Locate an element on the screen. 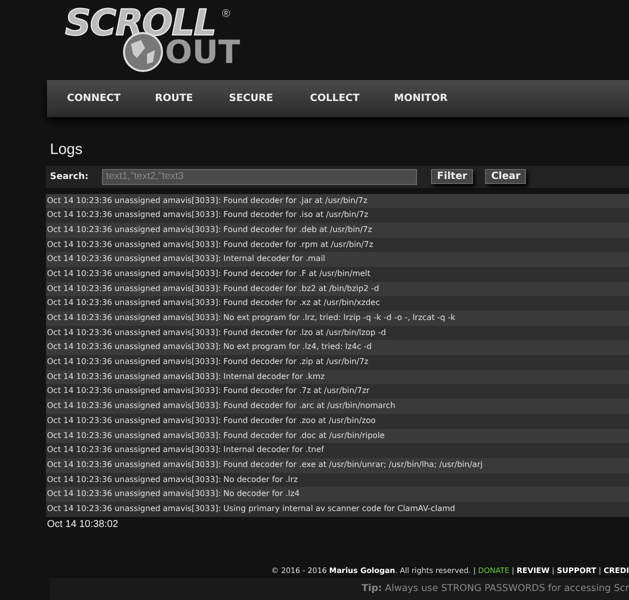 The height and width of the screenshot is (600, 629). timestamp: Oct 14 10:38:02 is located at coordinates (83, 525).